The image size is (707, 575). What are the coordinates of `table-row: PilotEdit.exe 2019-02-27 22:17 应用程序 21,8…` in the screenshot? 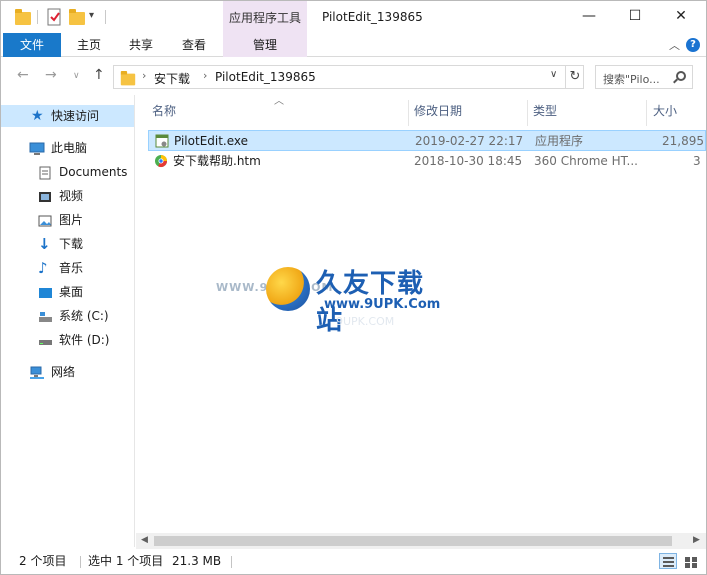 It's located at (427, 140).